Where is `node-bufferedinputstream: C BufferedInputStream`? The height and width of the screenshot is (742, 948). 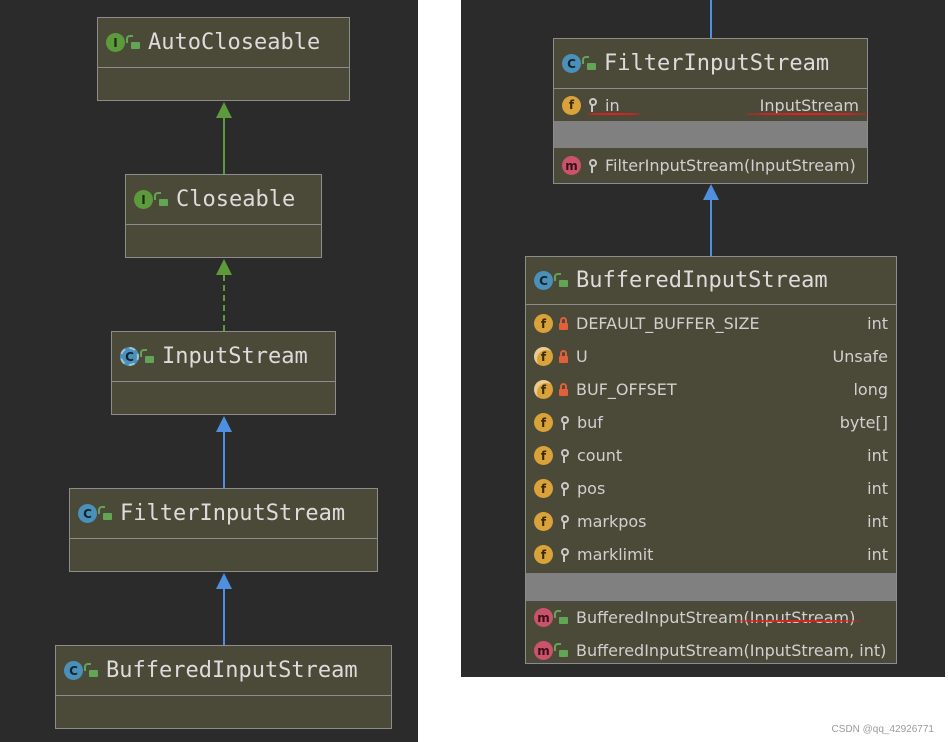
node-bufferedinputstream: C BufferedInputStream is located at coordinates (223, 687).